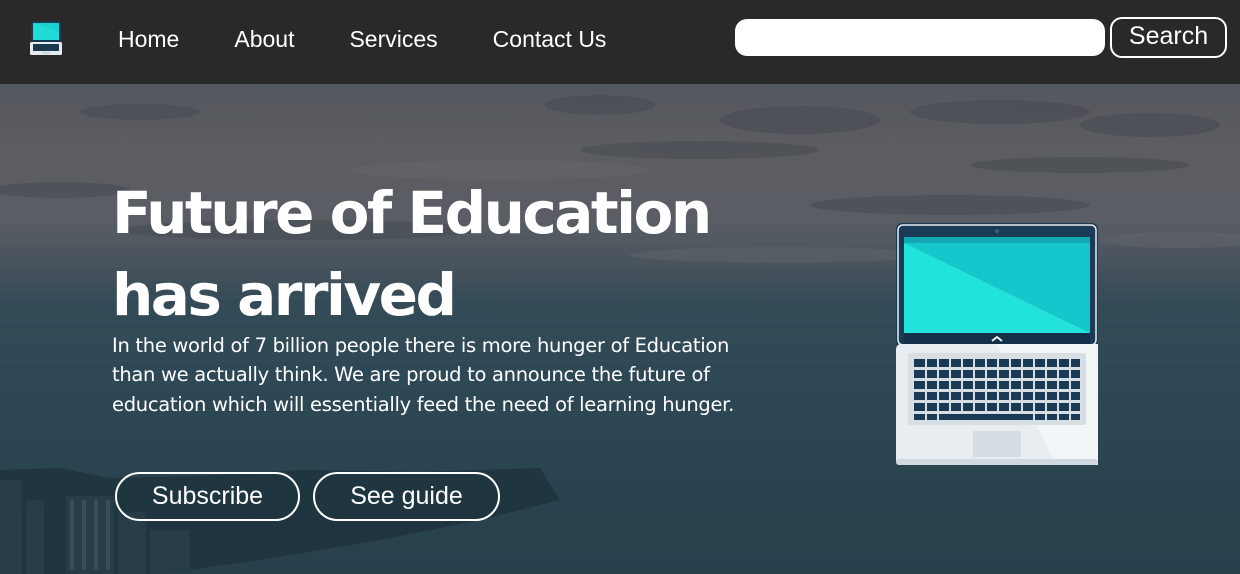 This screenshot has width=1240, height=574. Describe the element at coordinates (412, 254) in the screenshot. I see `hero-title: Future of Education has arrived` at that location.